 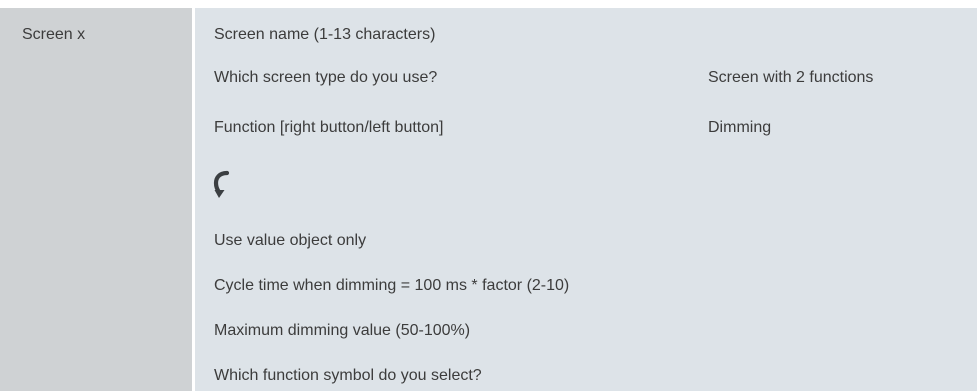 What do you see at coordinates (342, 330) in the screenshot?
I see `param-max-dimming-label: Maximum dimming value (50-100%)` at bounding box center [342, 330].